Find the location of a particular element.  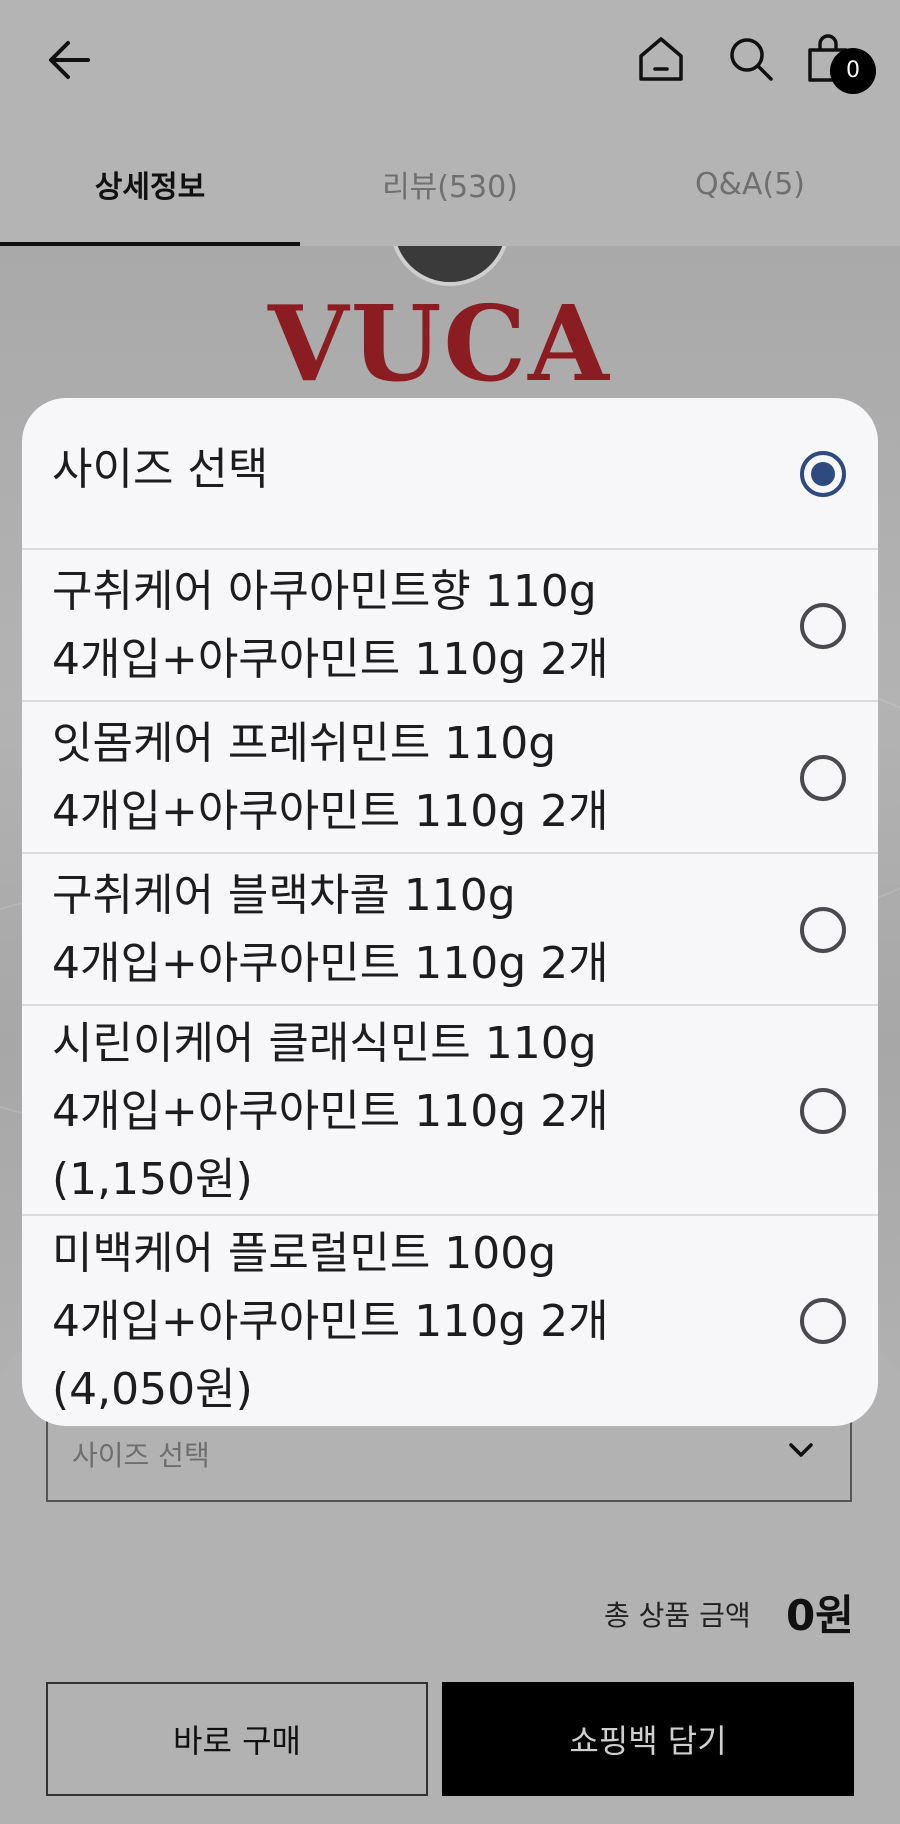

option-item: 잇몸케어 프레쉬민트 110g 4개입+아쿠아민트 110g 2개 is located at coordinates (450, 778).